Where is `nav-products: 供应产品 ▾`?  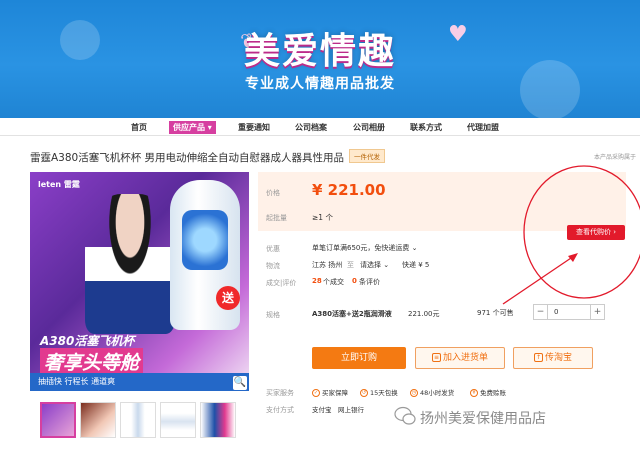
nav-products: 供应产品 ▾ is located at coordinates (192, 127).